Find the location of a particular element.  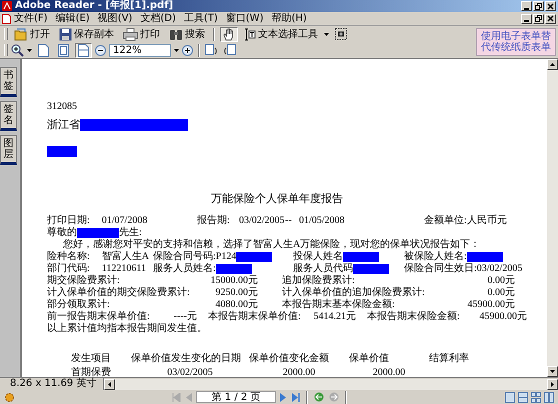

printer-icon is located at coordinates (130, 34).